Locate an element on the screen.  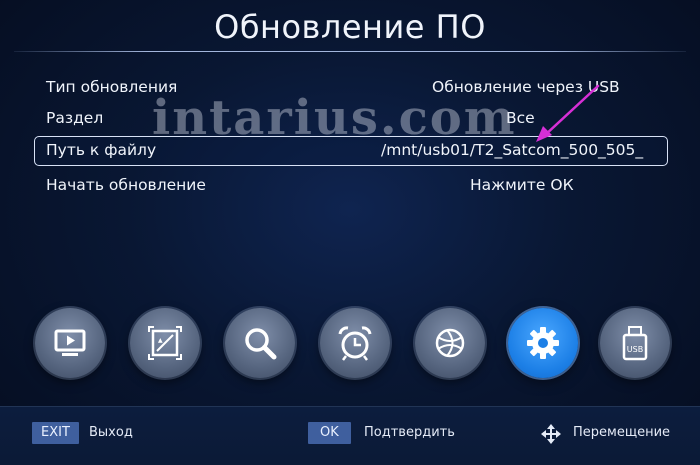
gear-icon is located at coordinates (543, 343).